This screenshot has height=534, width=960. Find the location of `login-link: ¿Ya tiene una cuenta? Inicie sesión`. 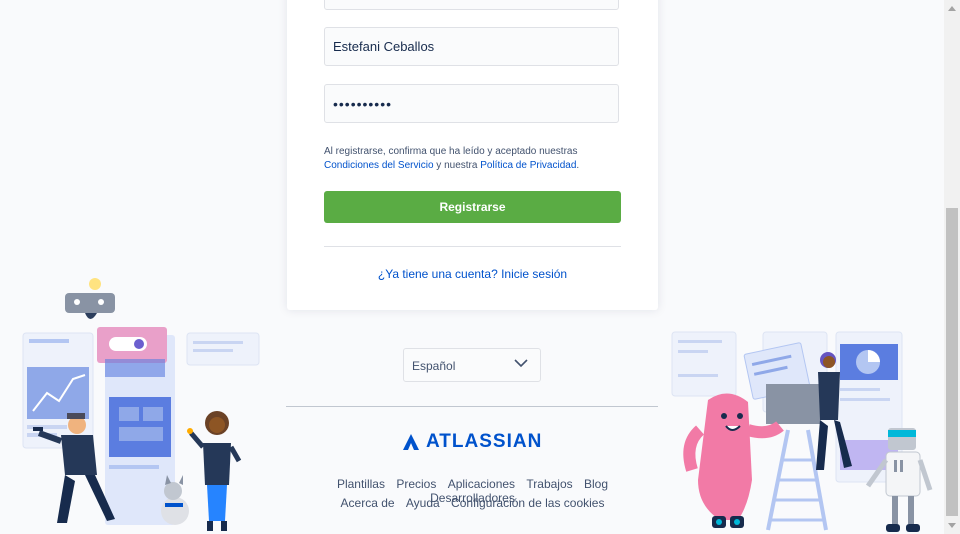

login-link: ¿Ya tiene una cuenta? Inicie sesión is located at coordinates (472, 274).